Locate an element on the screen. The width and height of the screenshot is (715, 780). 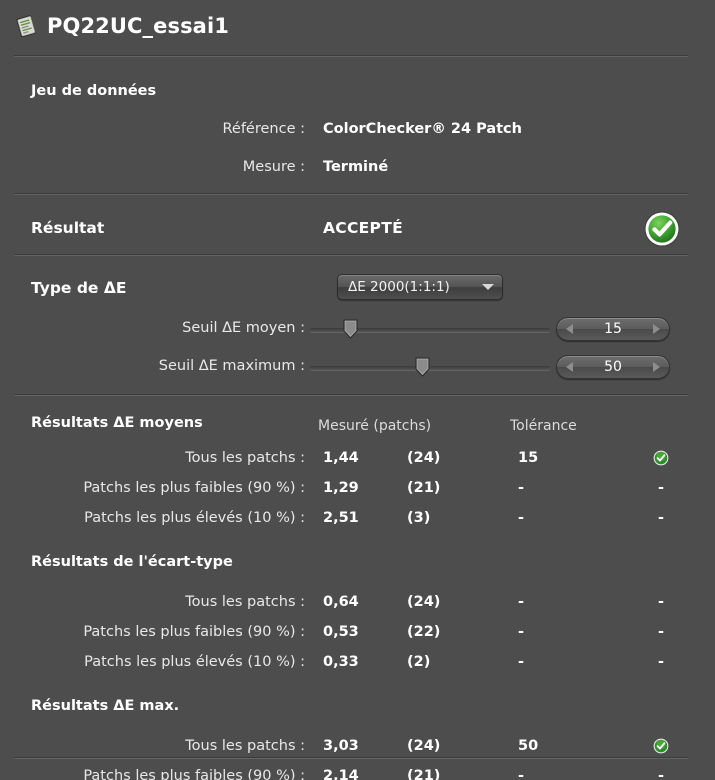
max-threshold-stepper: 50 is located at coordinates (613, 367).